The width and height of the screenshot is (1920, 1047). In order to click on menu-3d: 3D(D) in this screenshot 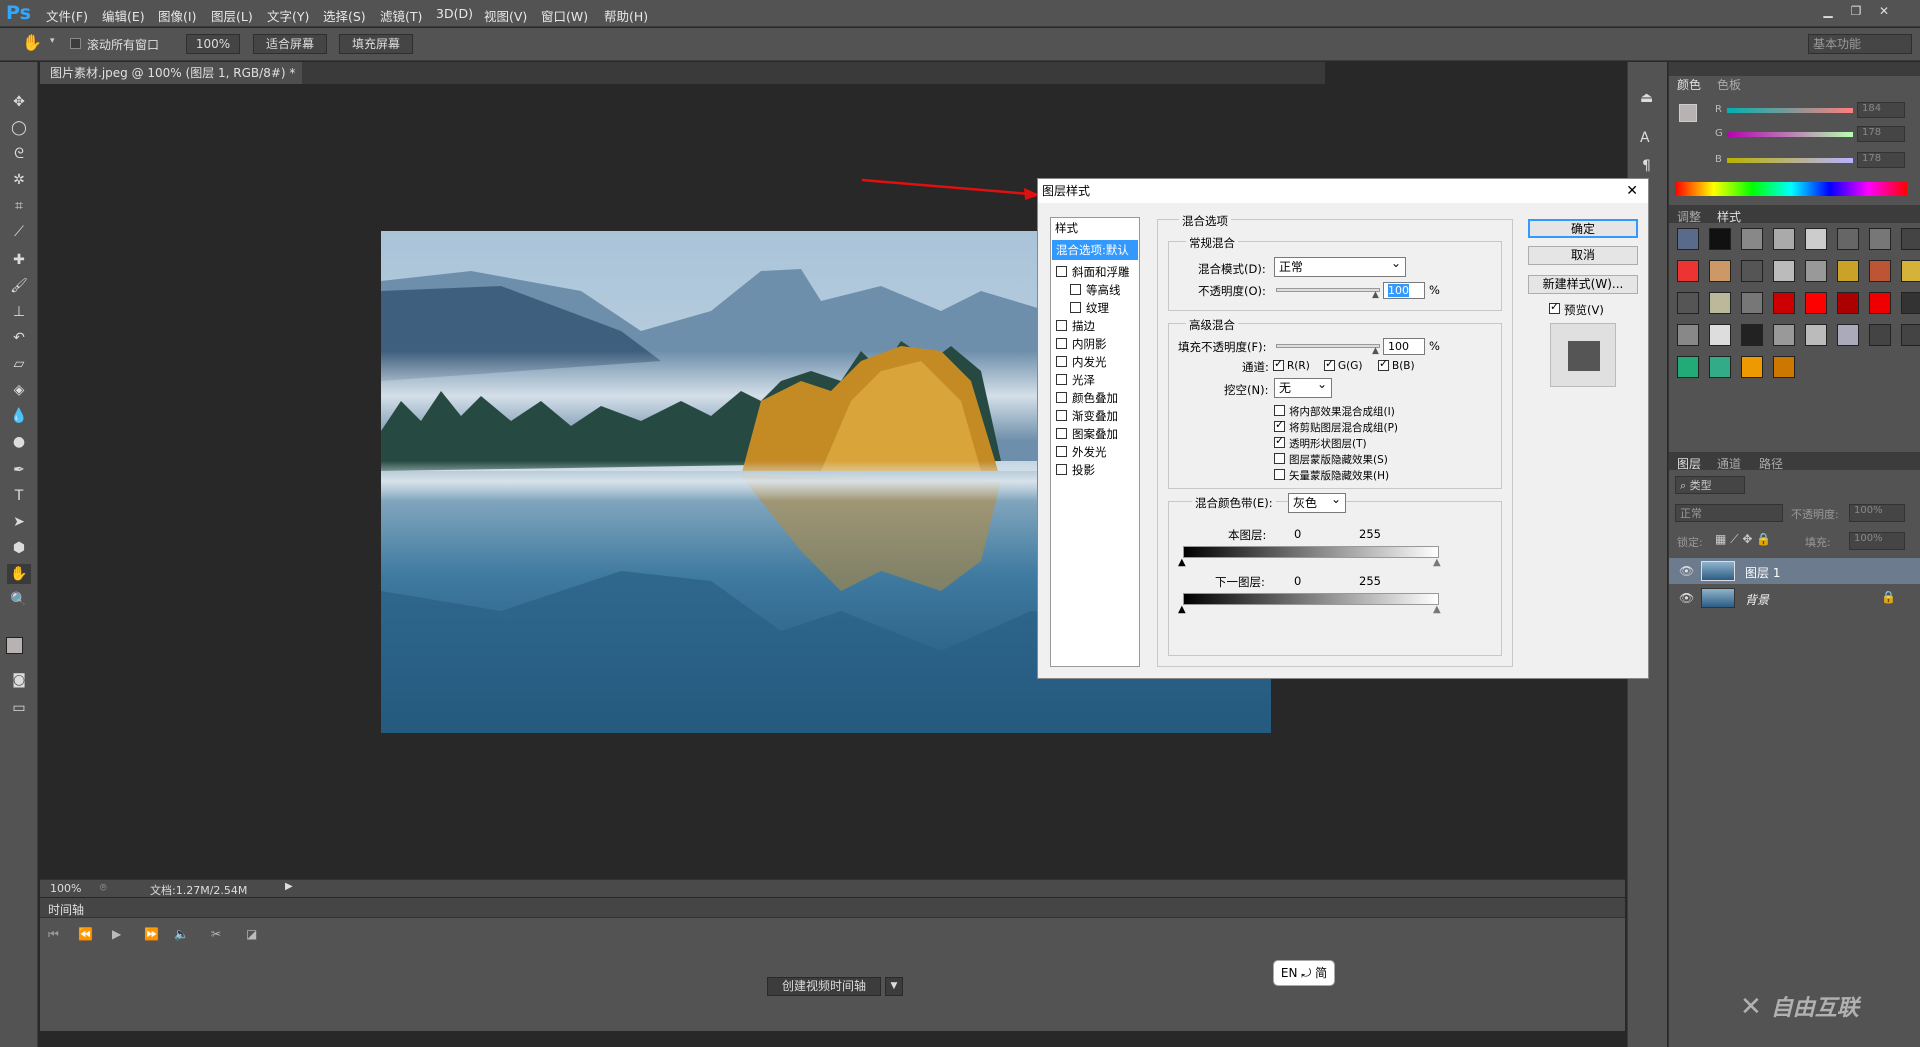, I will do `click(454, 13)`.